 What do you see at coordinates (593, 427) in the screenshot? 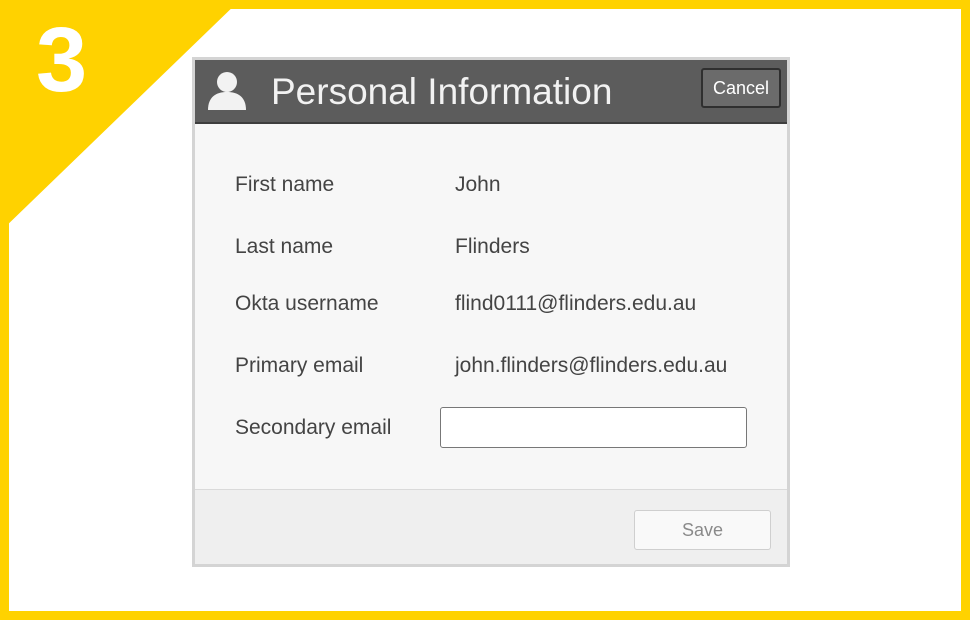
I see `secondary-email-input` at bounding box center [593, 427].